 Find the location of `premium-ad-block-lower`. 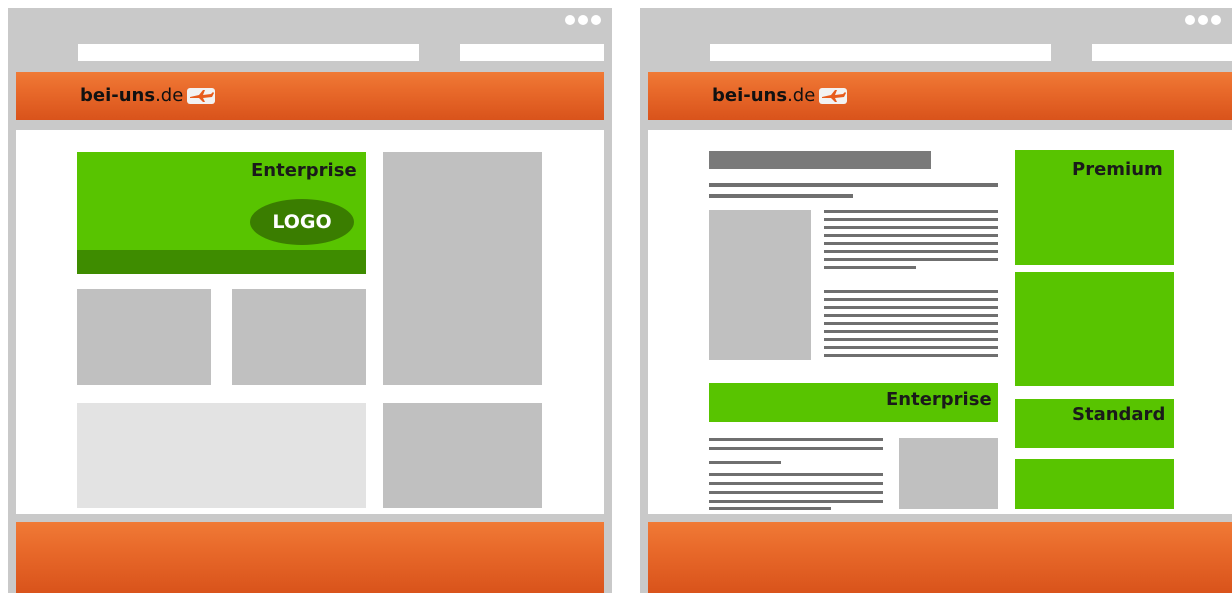

premium-ad-block-lower is located at coordinates (1094, 329).